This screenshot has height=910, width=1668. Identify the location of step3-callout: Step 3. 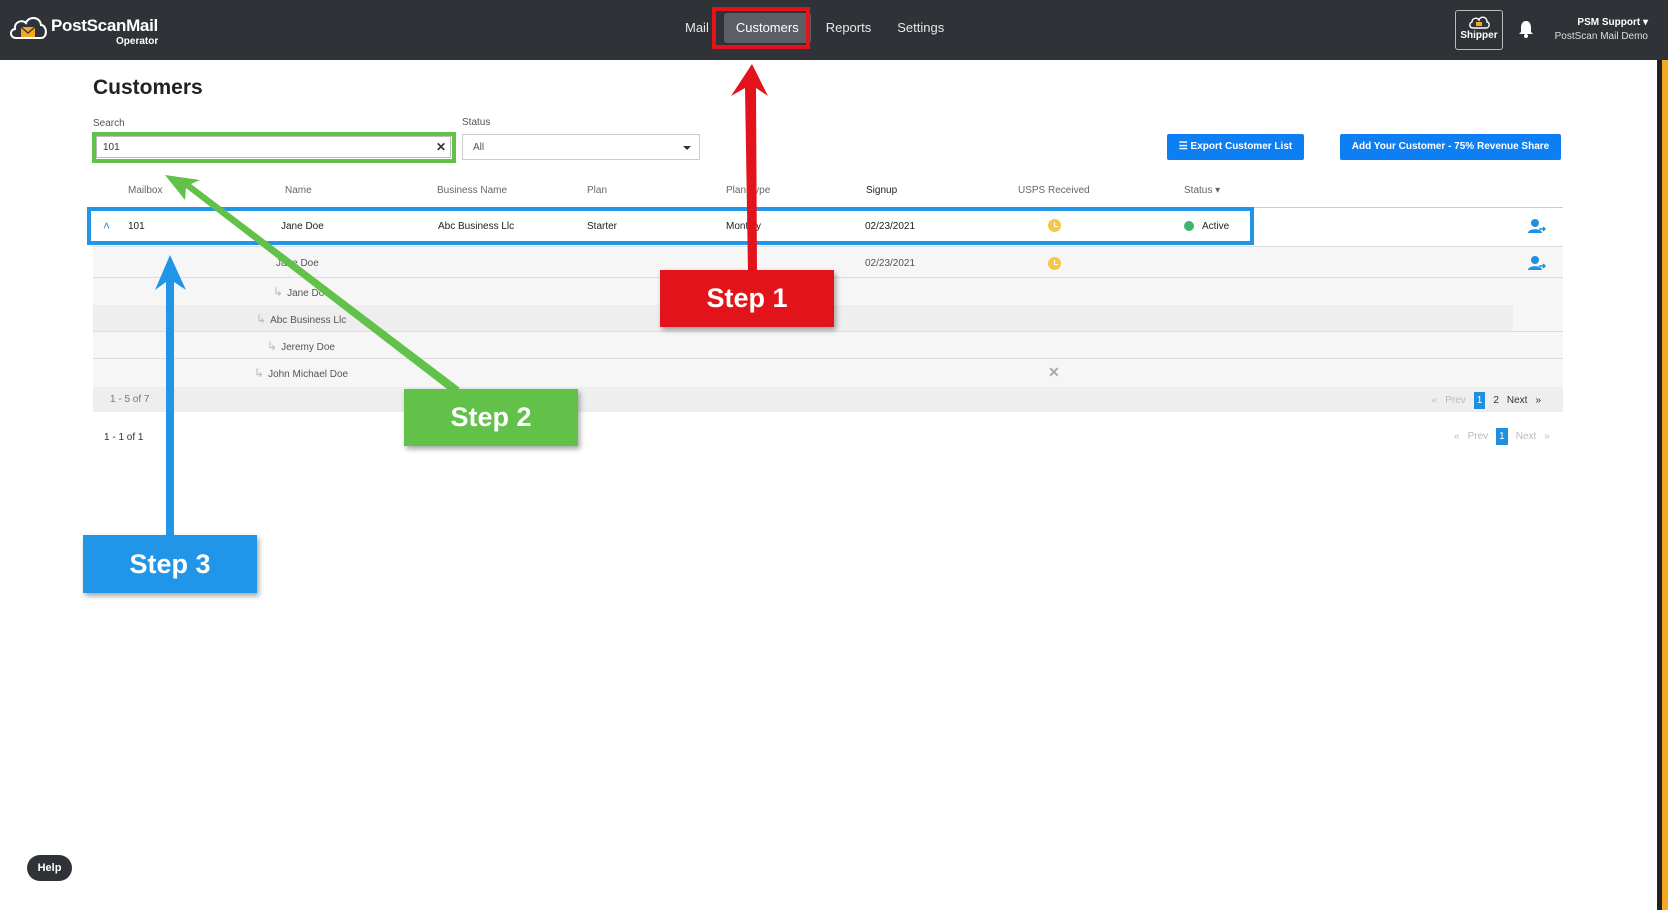
(170, 564).